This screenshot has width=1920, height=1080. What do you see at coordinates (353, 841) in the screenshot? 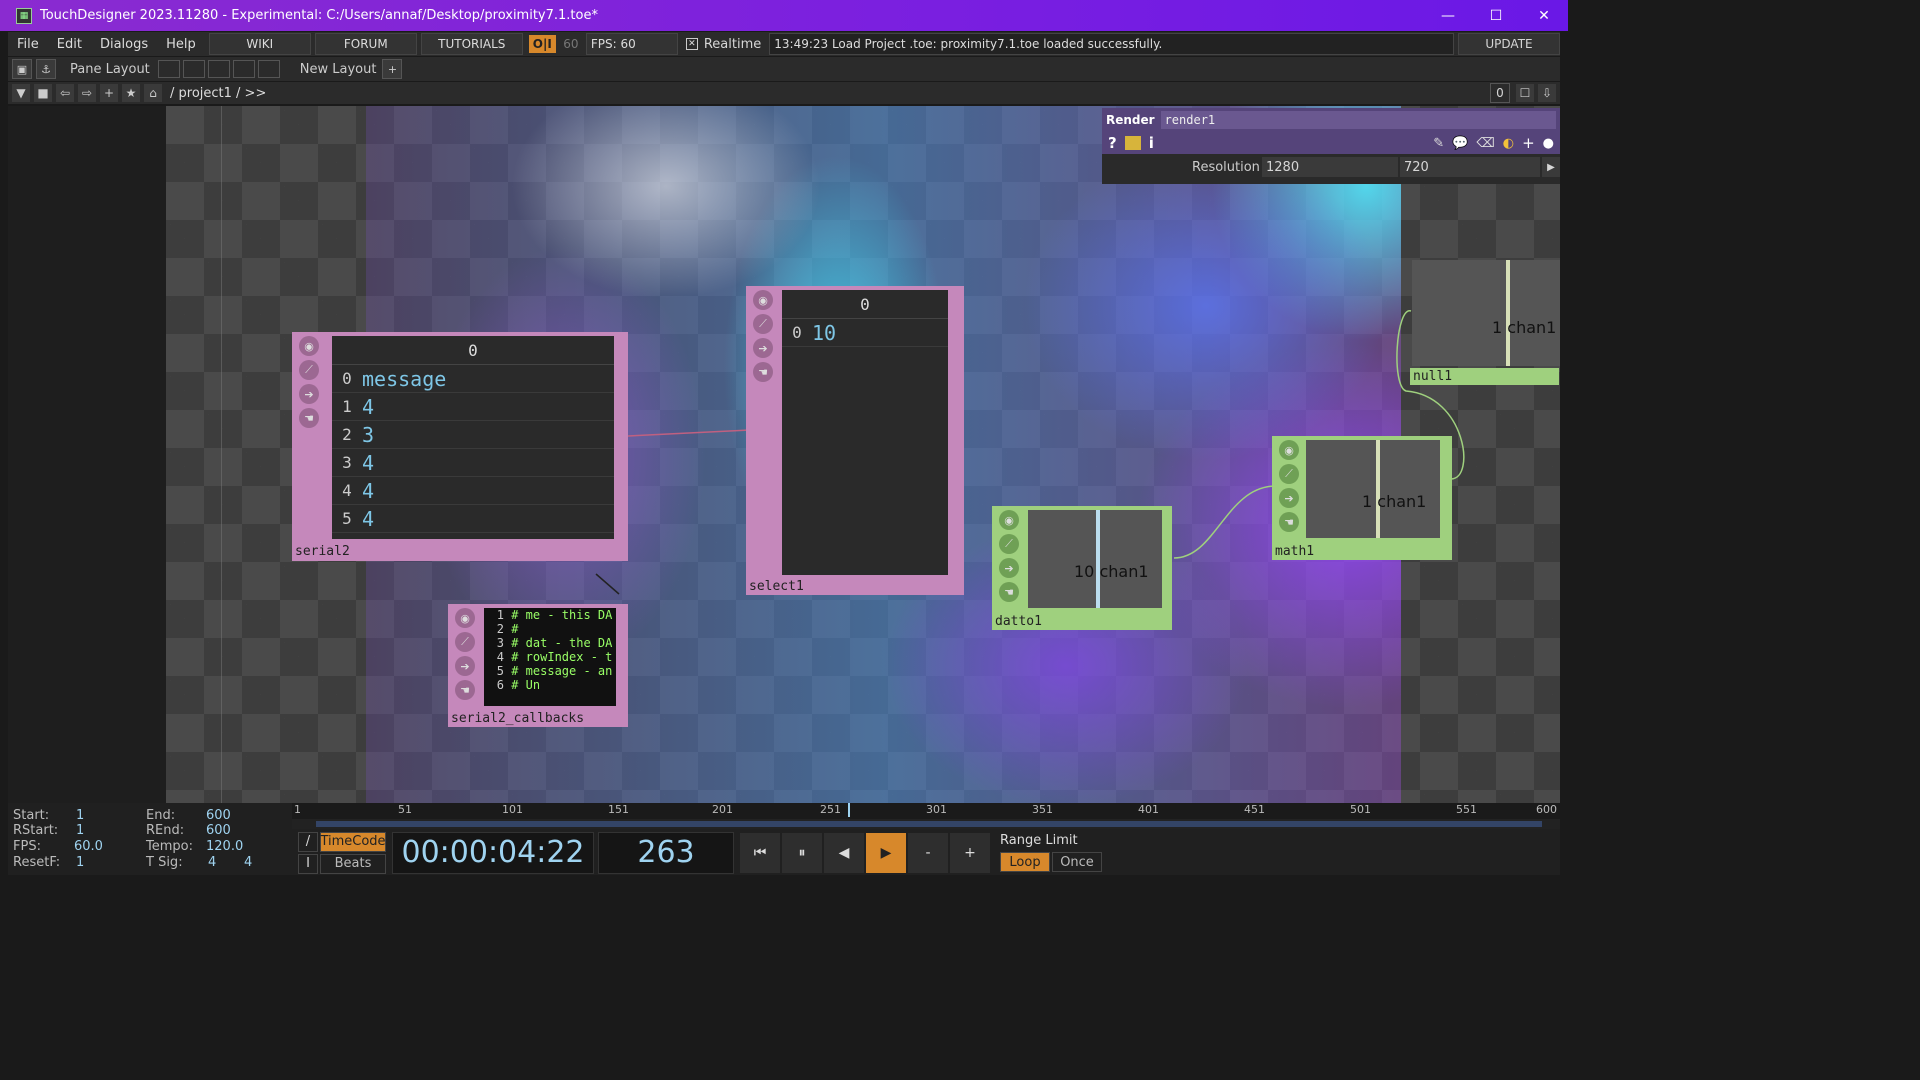
I see `timecode-button: TimeCode` at bounding box center [353, 841].